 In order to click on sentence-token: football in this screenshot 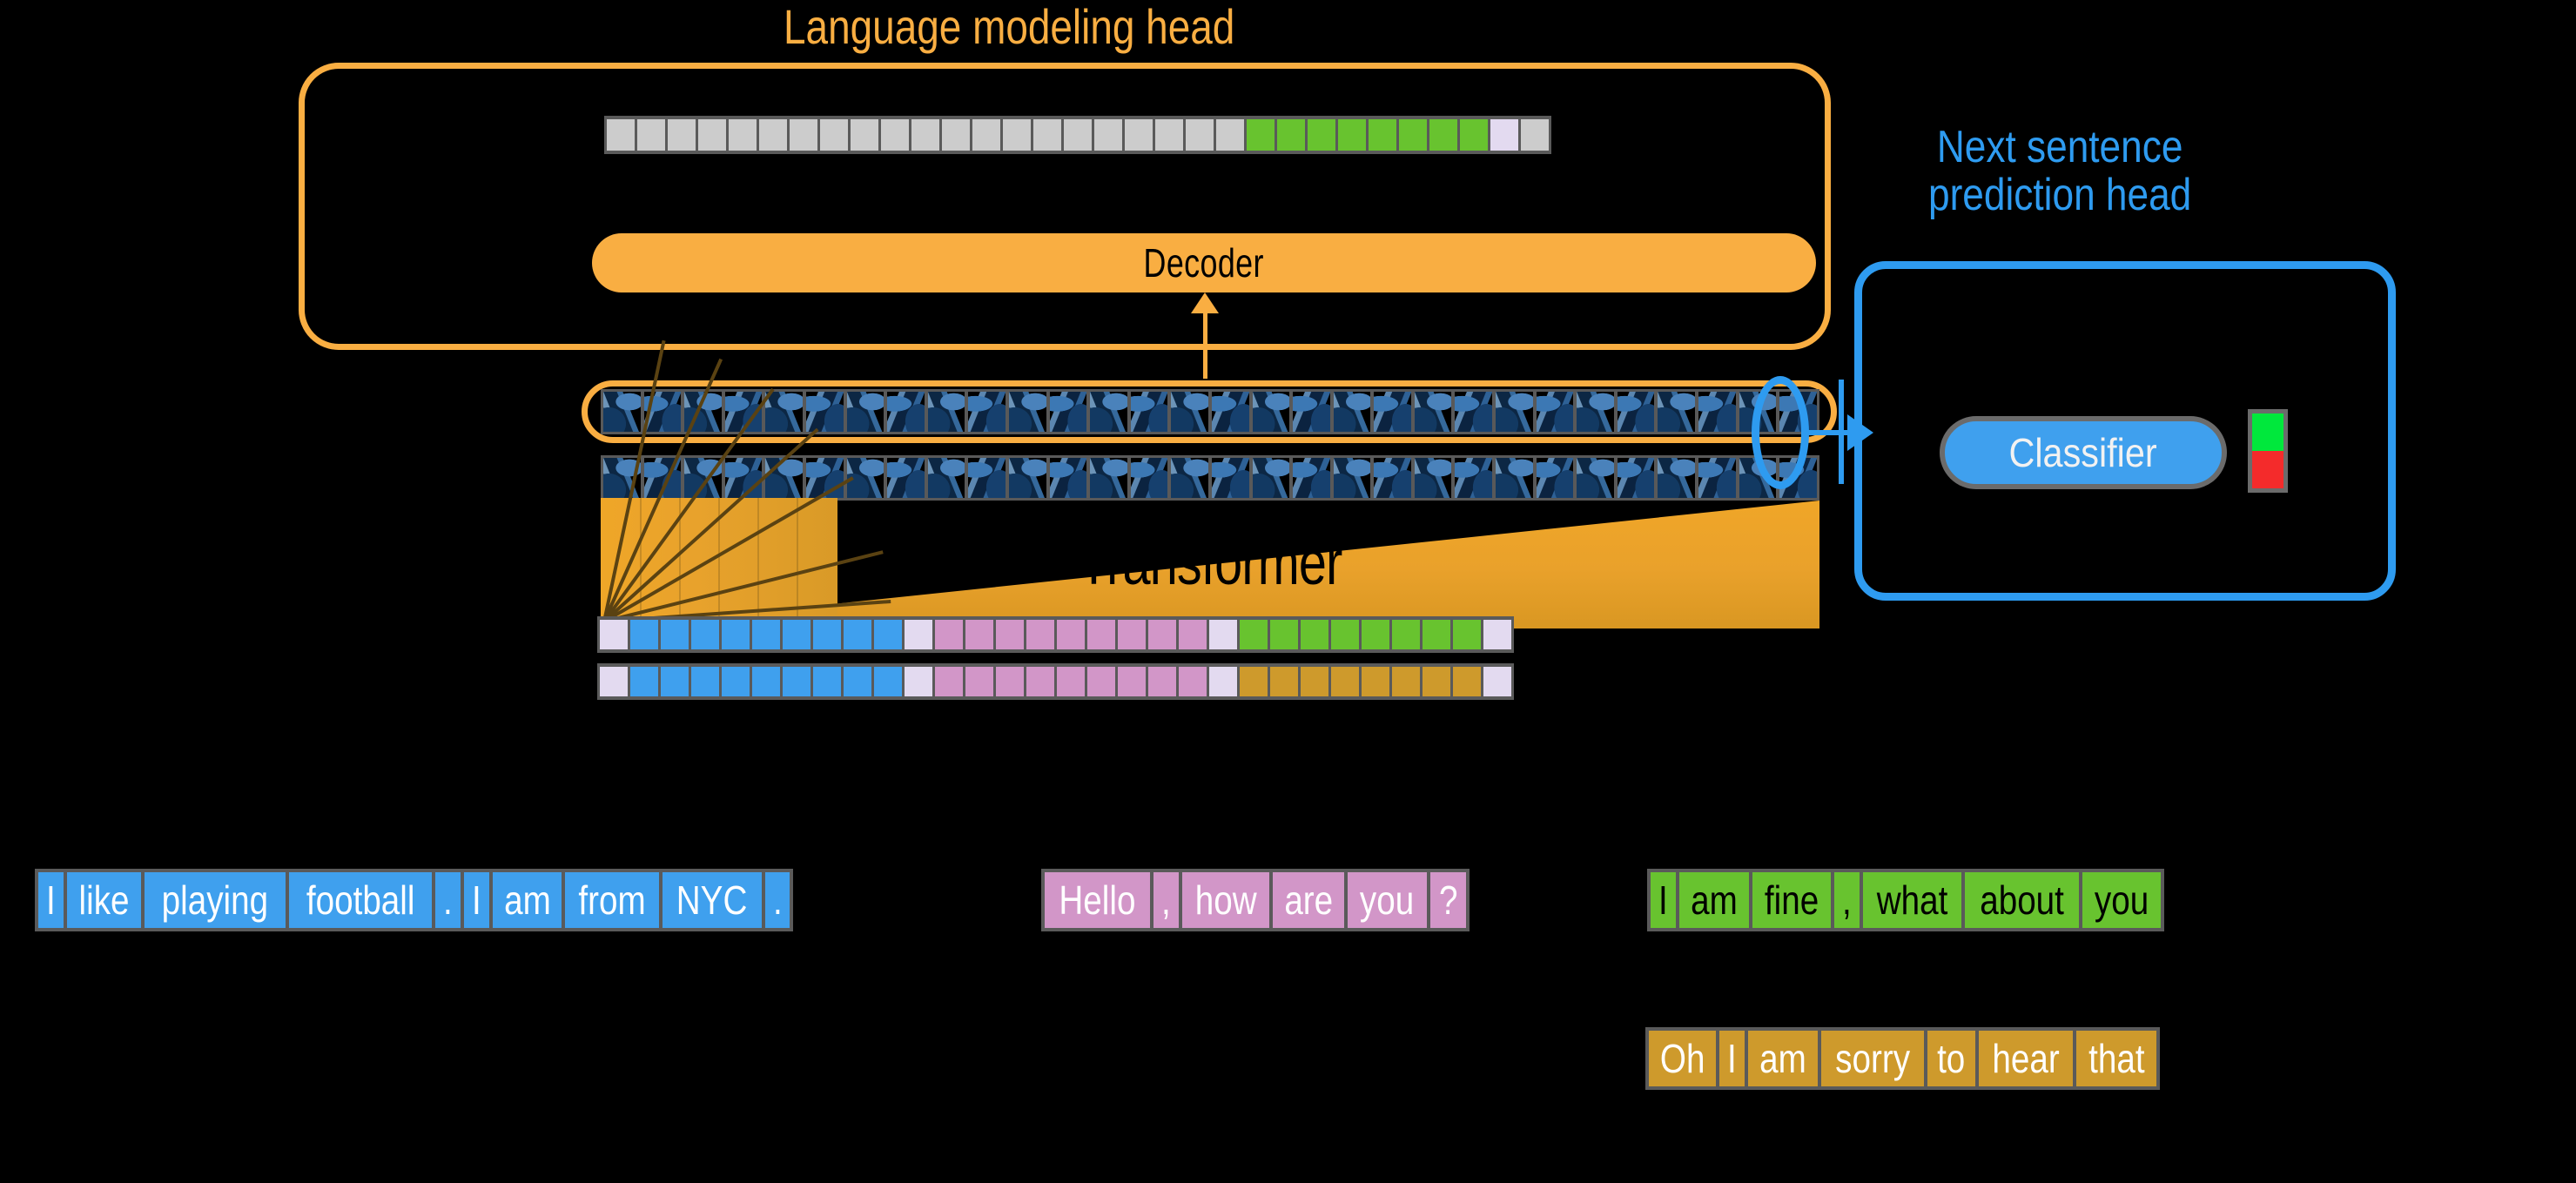, I will do `click(360, 900)`.